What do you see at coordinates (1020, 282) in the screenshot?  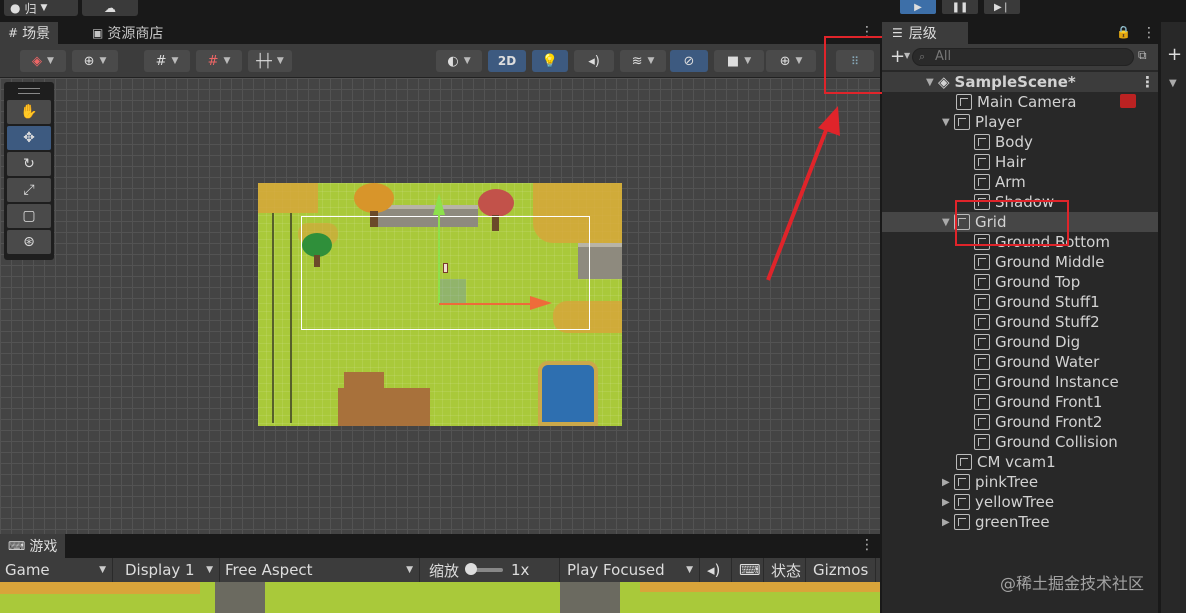 I see `hierarchy-item: Ground Top` at bounding box center [1020, 282].